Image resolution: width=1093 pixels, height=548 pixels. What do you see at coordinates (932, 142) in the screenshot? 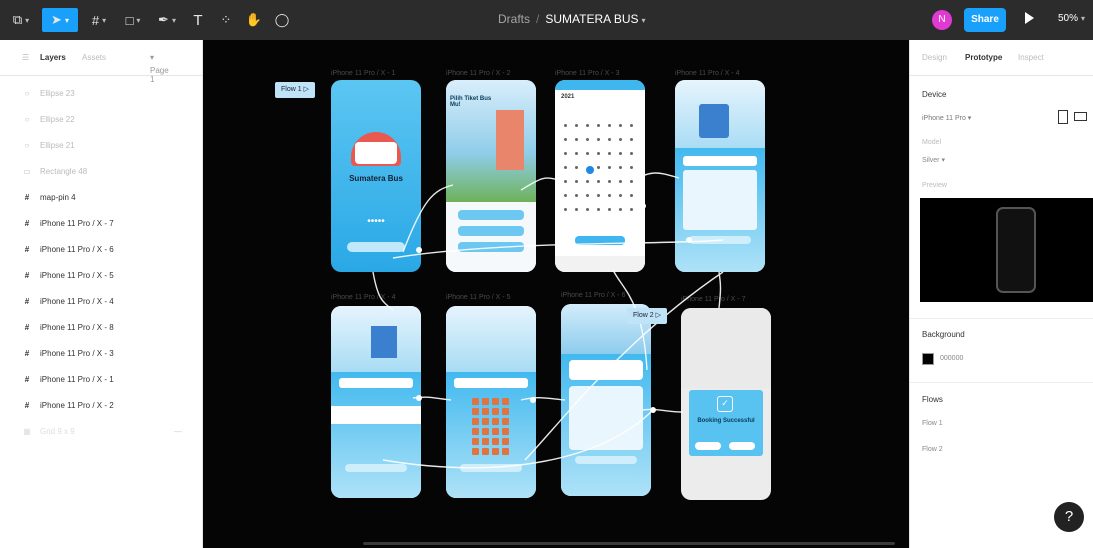
I see `model-label: Model` at bounding box center [932, 142].